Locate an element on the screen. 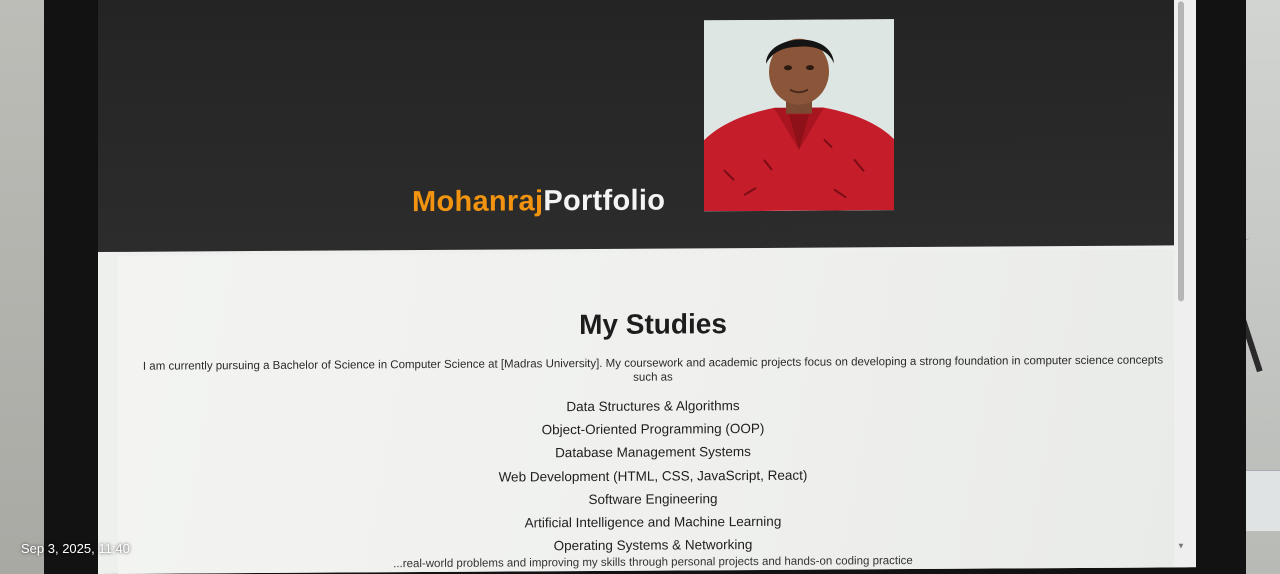 The image size is (1280, 574). section-title: My Studies is located at coordinates (653, 324).